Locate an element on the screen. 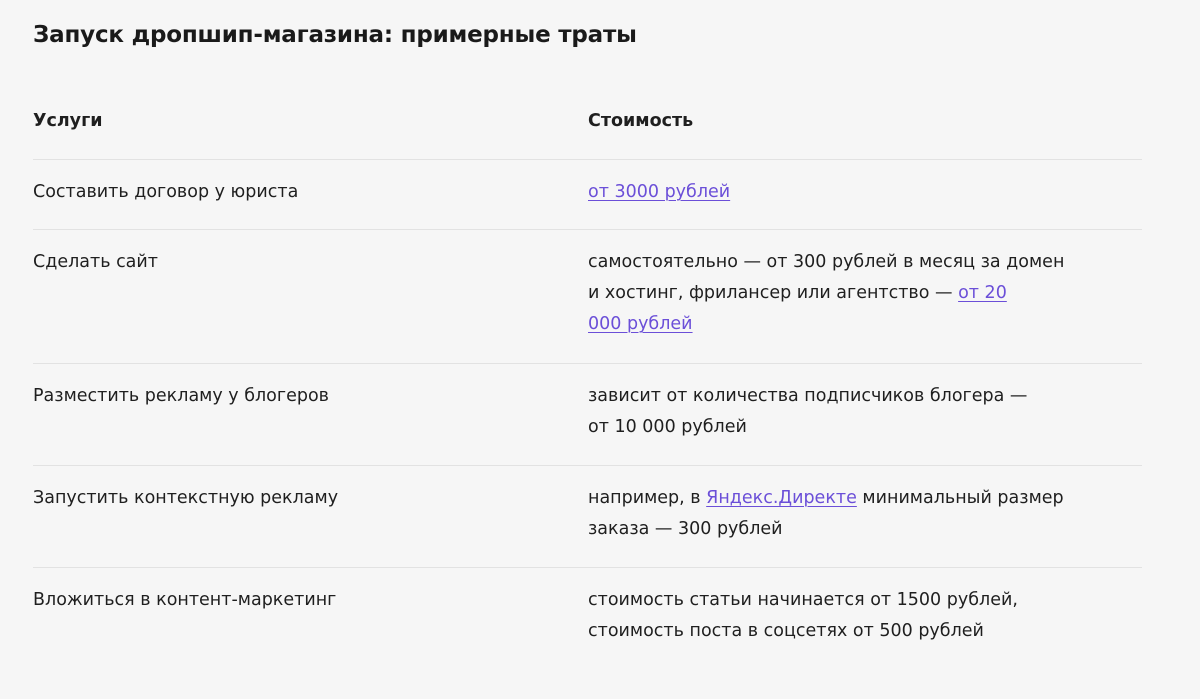 This screenshot has width=1200, height=699. table-header-row: Услуги Стоимость is located at coordinates (587, 124).